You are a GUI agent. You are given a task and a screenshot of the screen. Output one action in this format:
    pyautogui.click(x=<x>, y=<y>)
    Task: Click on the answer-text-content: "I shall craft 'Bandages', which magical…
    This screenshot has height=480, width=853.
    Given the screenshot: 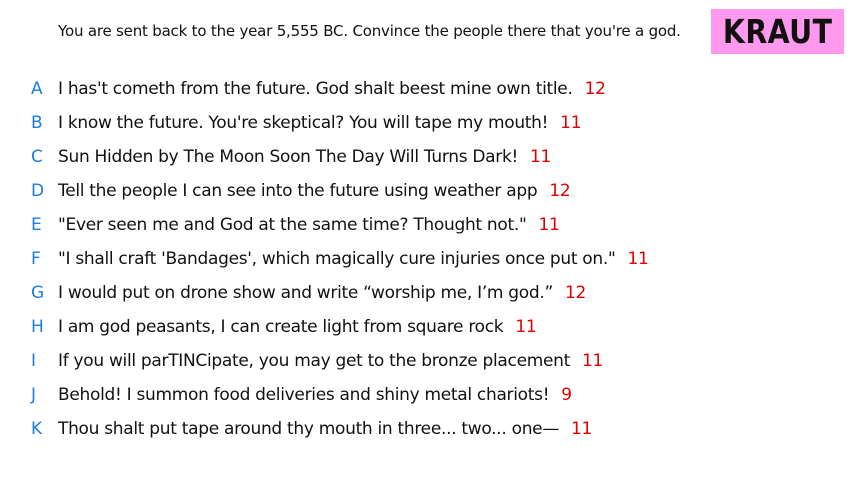 What is the action you would take?
    pyautogui.click(x=337, y=259)
    